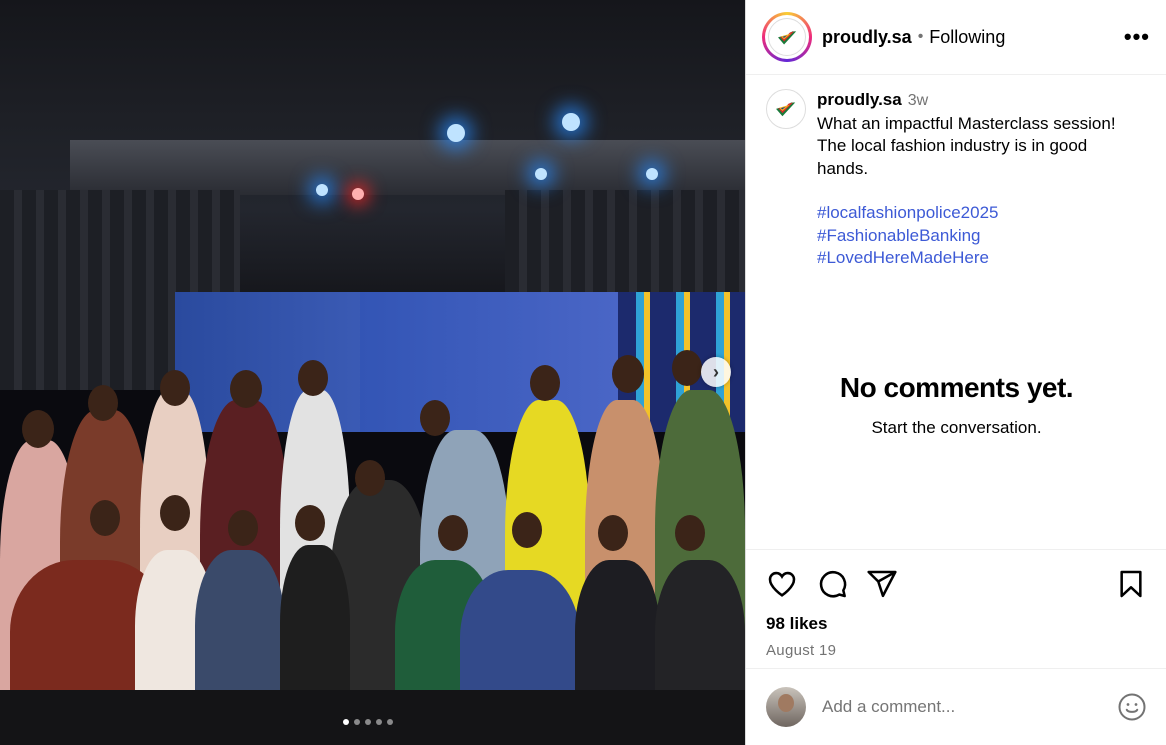 Image resolution: width=1166 pixels, height=745 pixels. I want to click on header-username: proudly.sa, so click(867, 37).